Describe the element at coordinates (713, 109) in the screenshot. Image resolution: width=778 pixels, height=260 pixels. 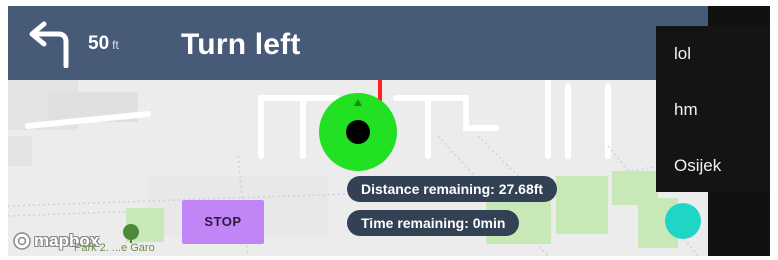
I see `overflow-menu: lol hm Osijek` at that location.